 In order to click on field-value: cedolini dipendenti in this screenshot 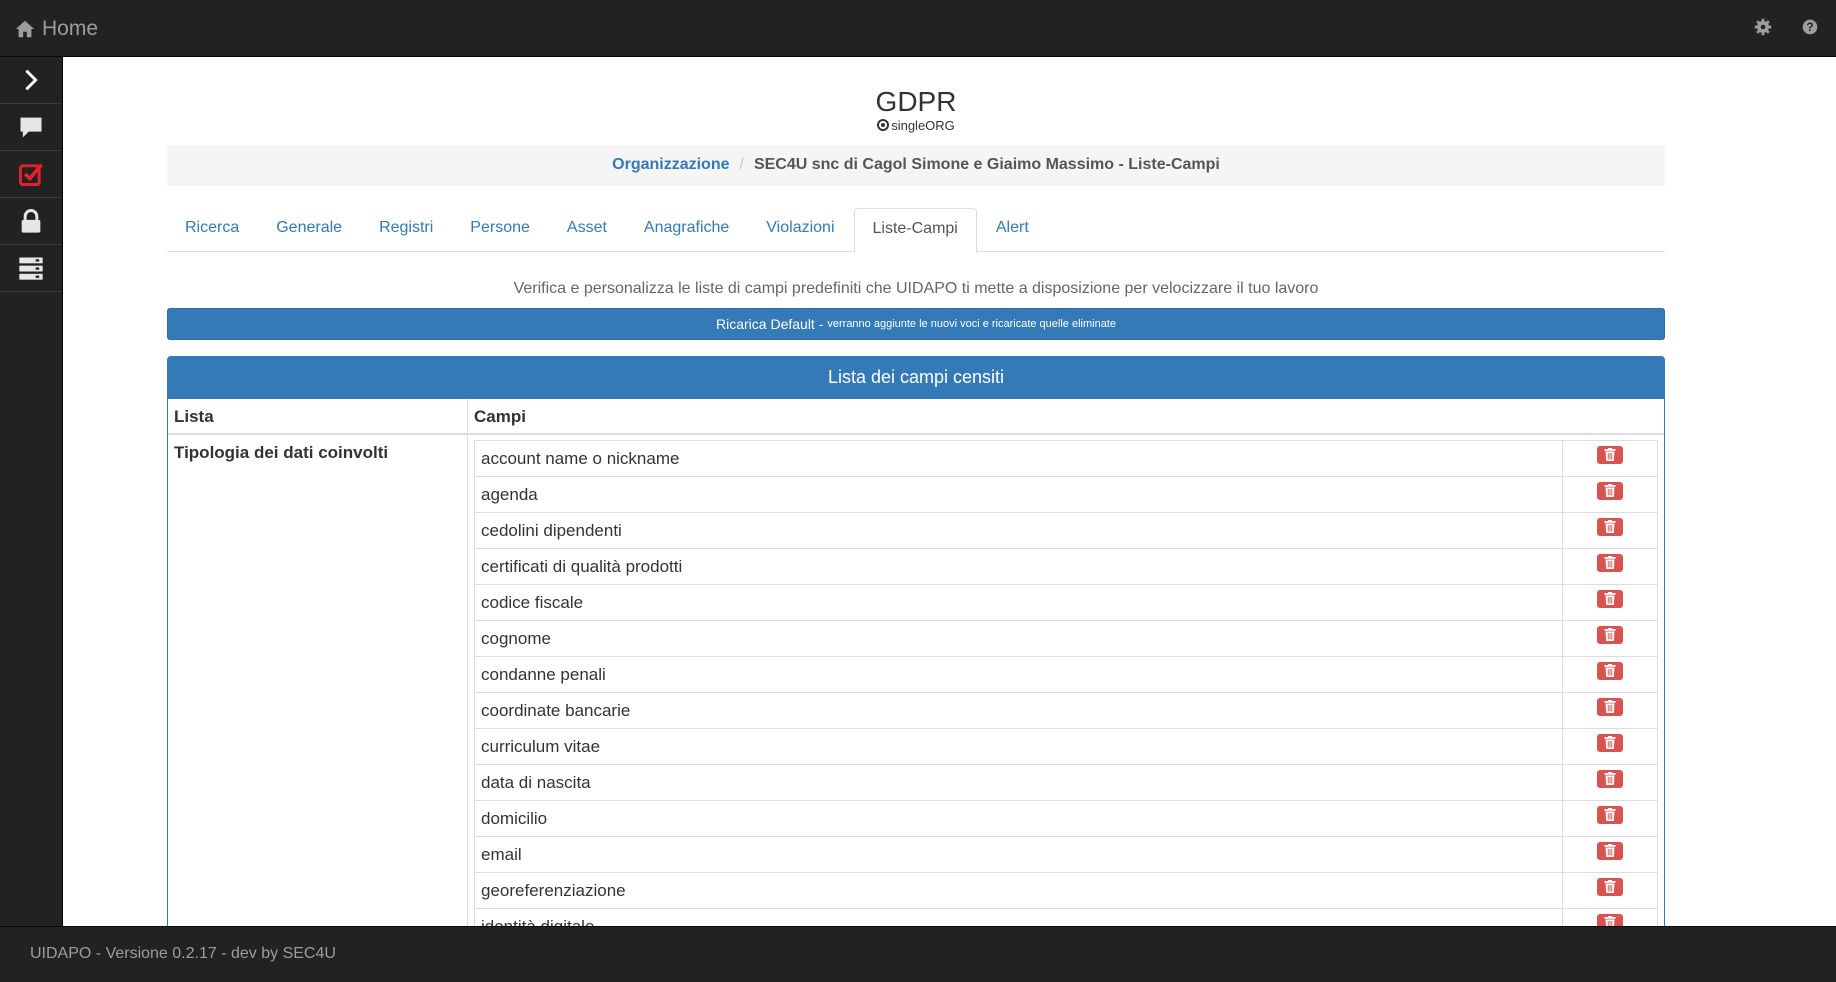, I will do `click(1019, 530)`.